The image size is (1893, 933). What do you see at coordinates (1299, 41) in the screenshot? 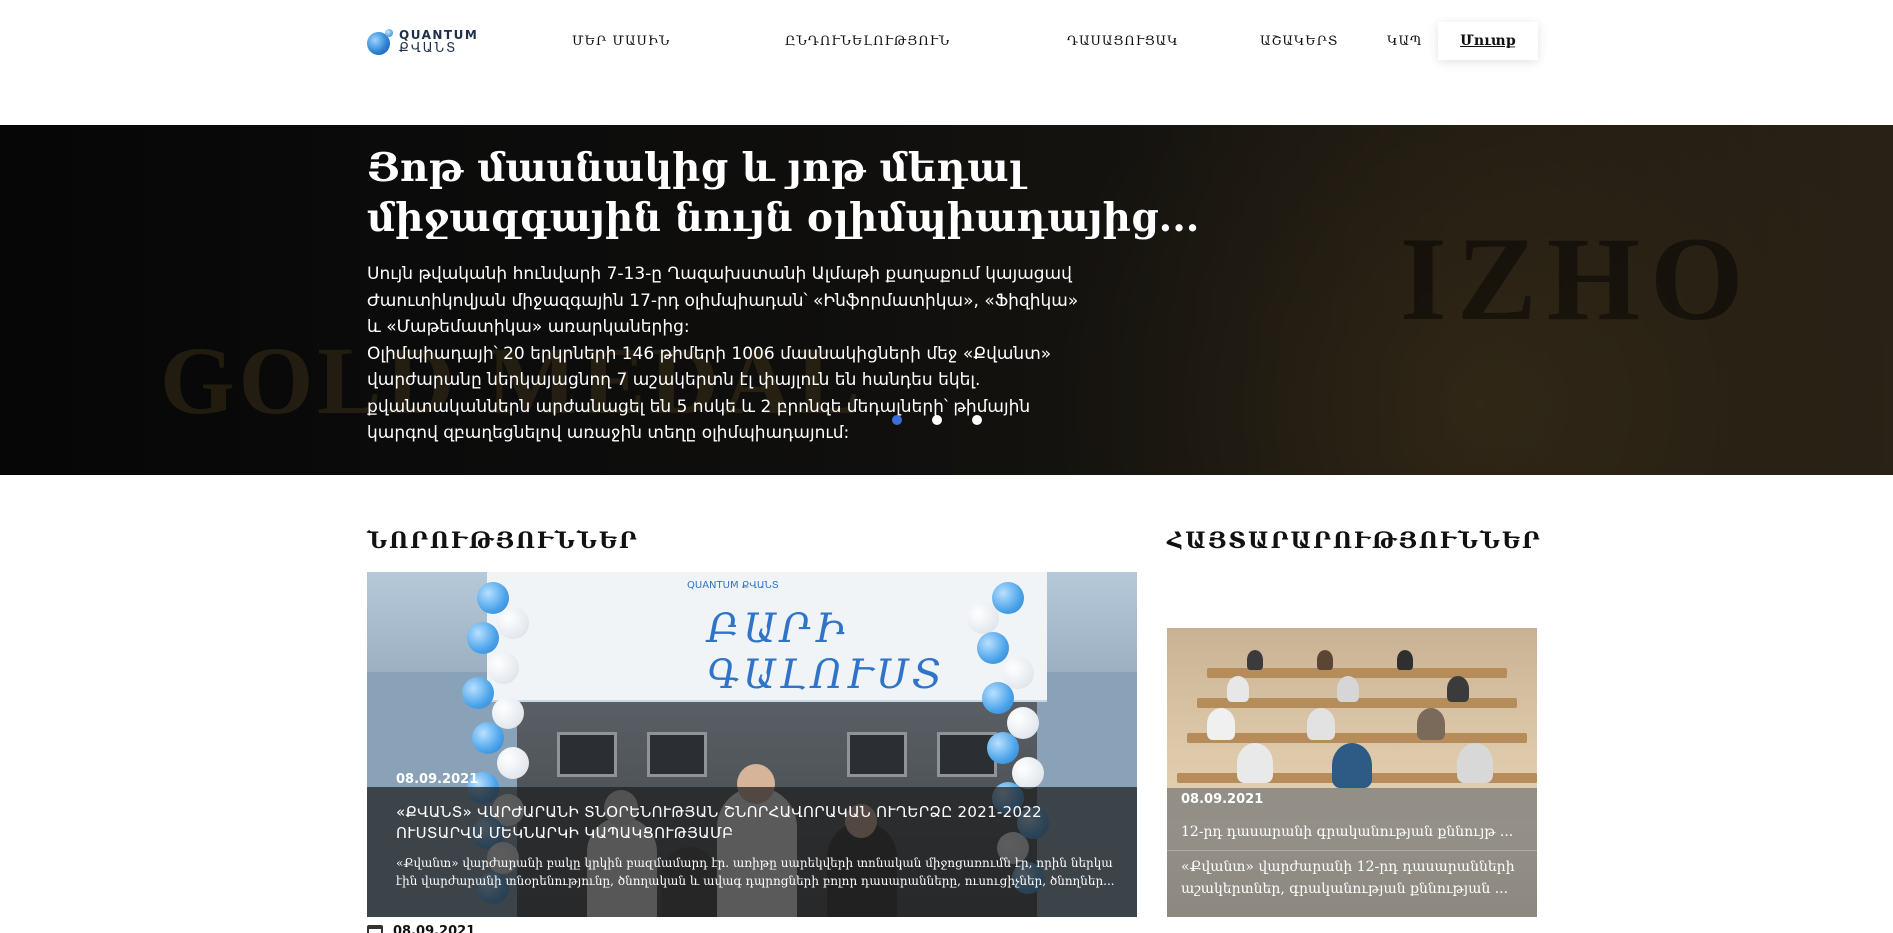
I see `nav-item-student: ԱՇԱԿԵՐՏ` at bounding box center [1299, 41].